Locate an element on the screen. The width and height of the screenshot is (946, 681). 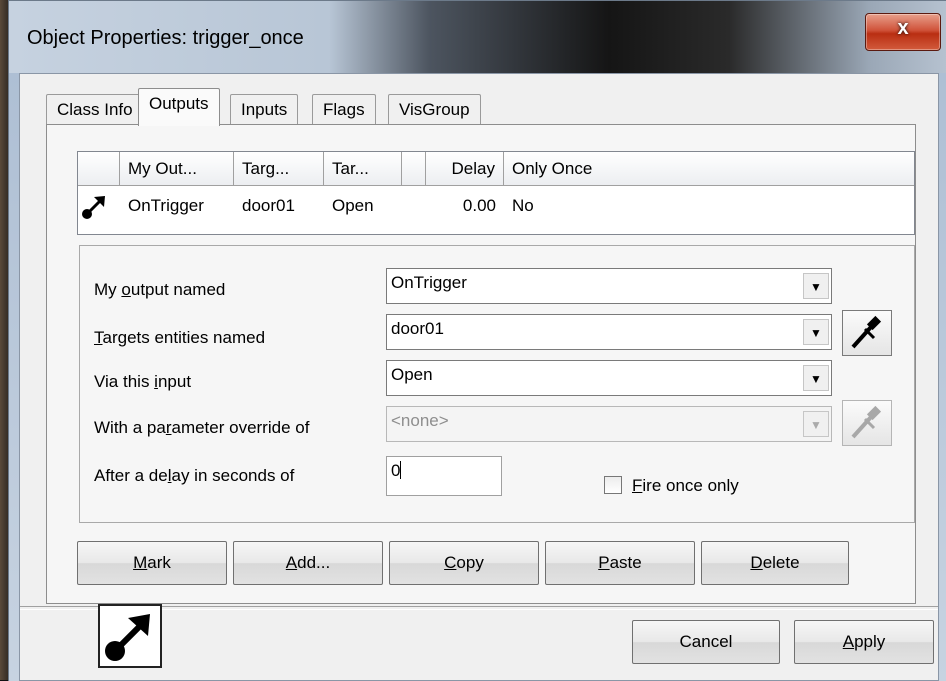
tab-flags: Flags is located at coordinates (344, 109).